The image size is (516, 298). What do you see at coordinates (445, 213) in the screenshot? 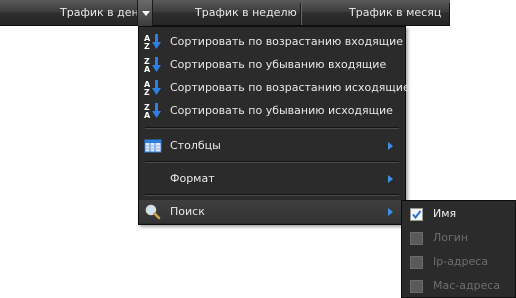
I see `submenu-item-label: Имя` at bounding box center [445, 213].